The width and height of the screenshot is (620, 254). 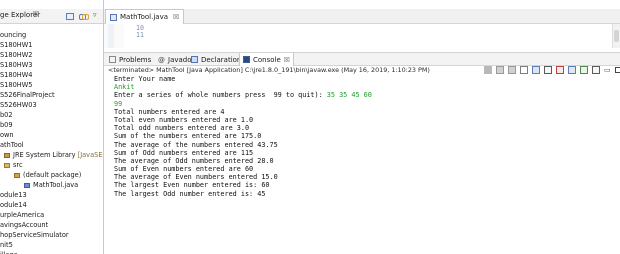 I want to click on console-line: Enter Your name, so click(x=145, y=79).